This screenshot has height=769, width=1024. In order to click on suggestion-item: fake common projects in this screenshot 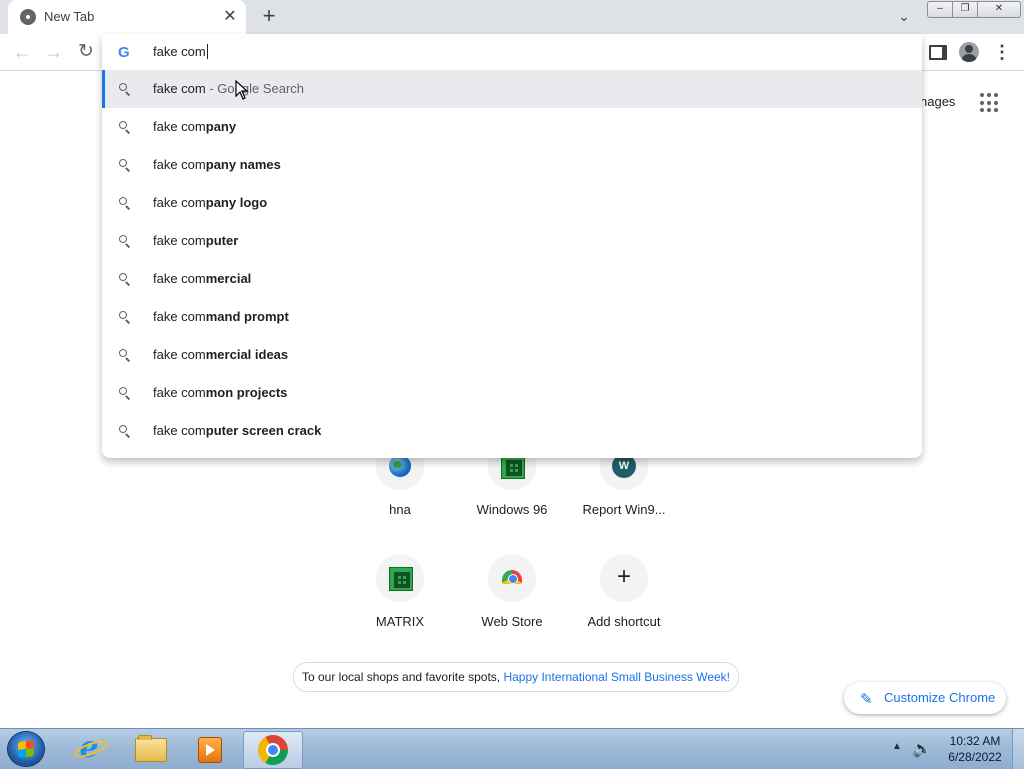, I will do `click(512, 393)`.